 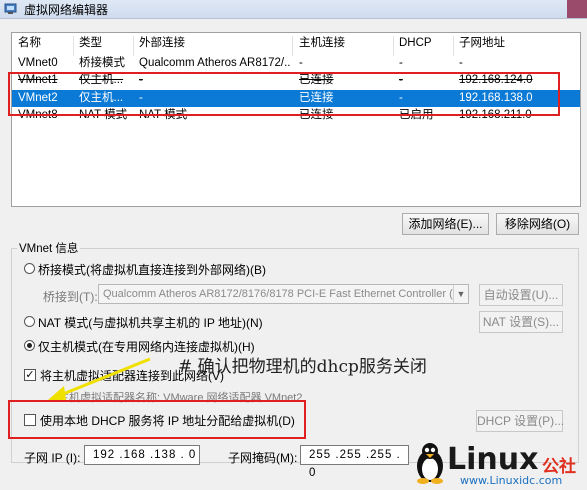 What do you see at coordinates (167, 420) in the screenshot?
I see `use-dhcp-label: 使用本地 DHCP 服务将 IP 地址分配给虚拟机(D)` at bounding box center [167, 420].